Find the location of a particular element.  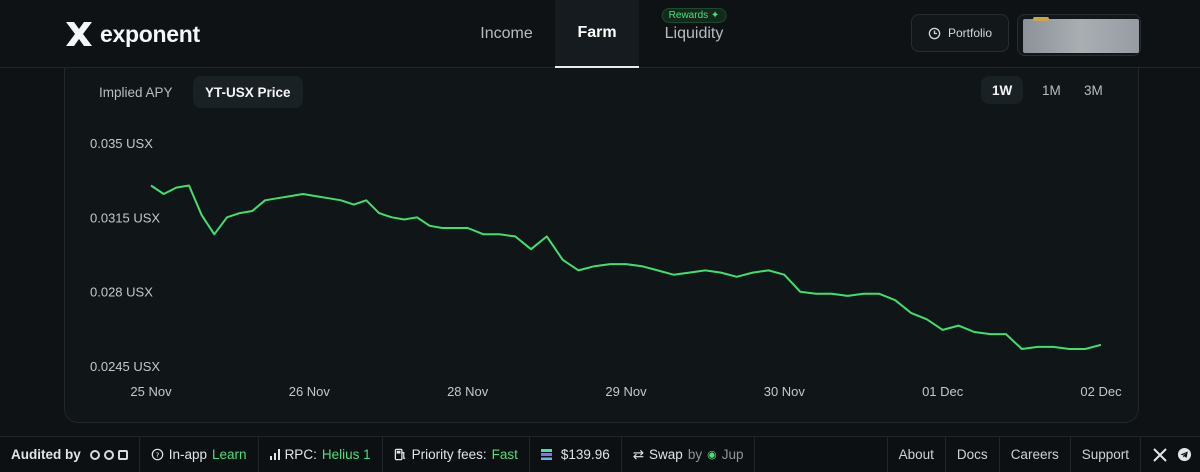

docs-label: Docs is located at coordinates (972, 454).